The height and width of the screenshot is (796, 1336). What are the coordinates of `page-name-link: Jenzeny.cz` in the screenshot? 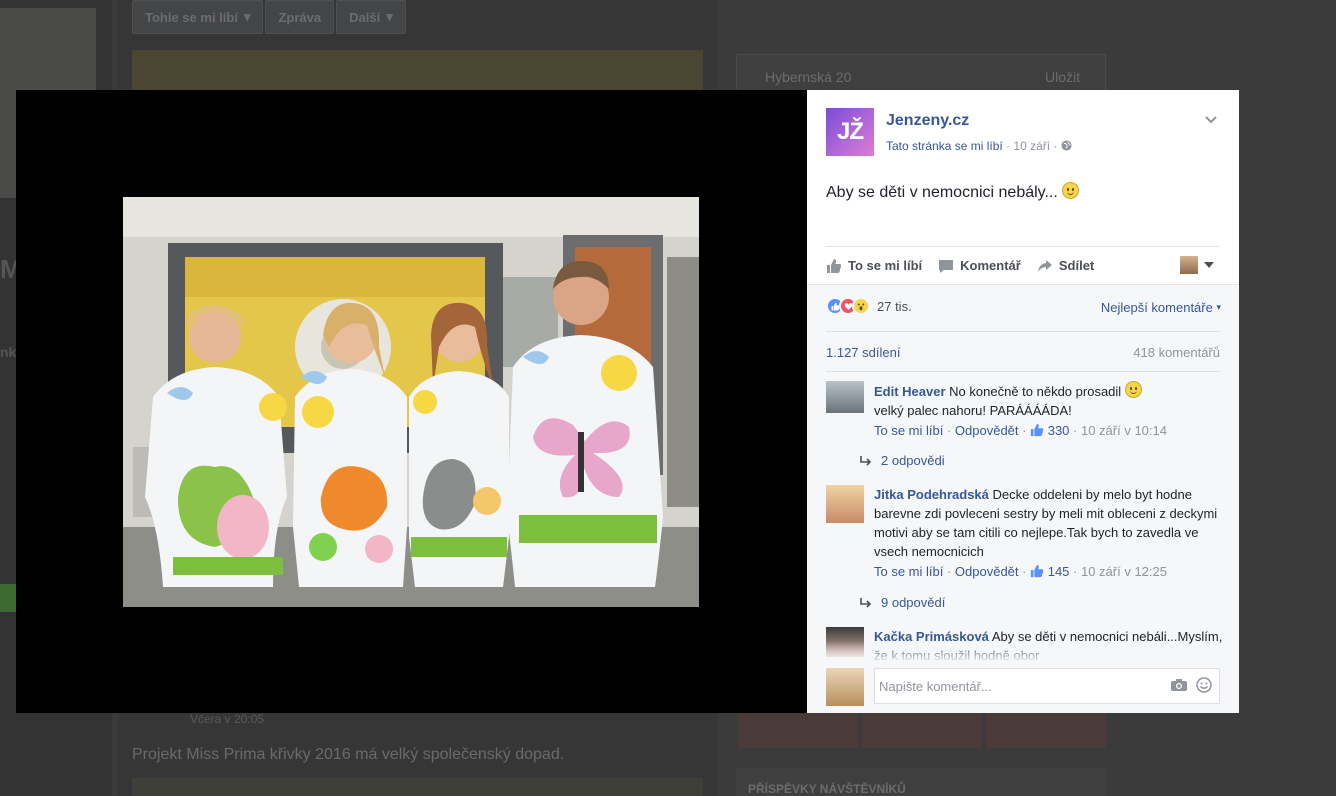 It's located at (927, 121).